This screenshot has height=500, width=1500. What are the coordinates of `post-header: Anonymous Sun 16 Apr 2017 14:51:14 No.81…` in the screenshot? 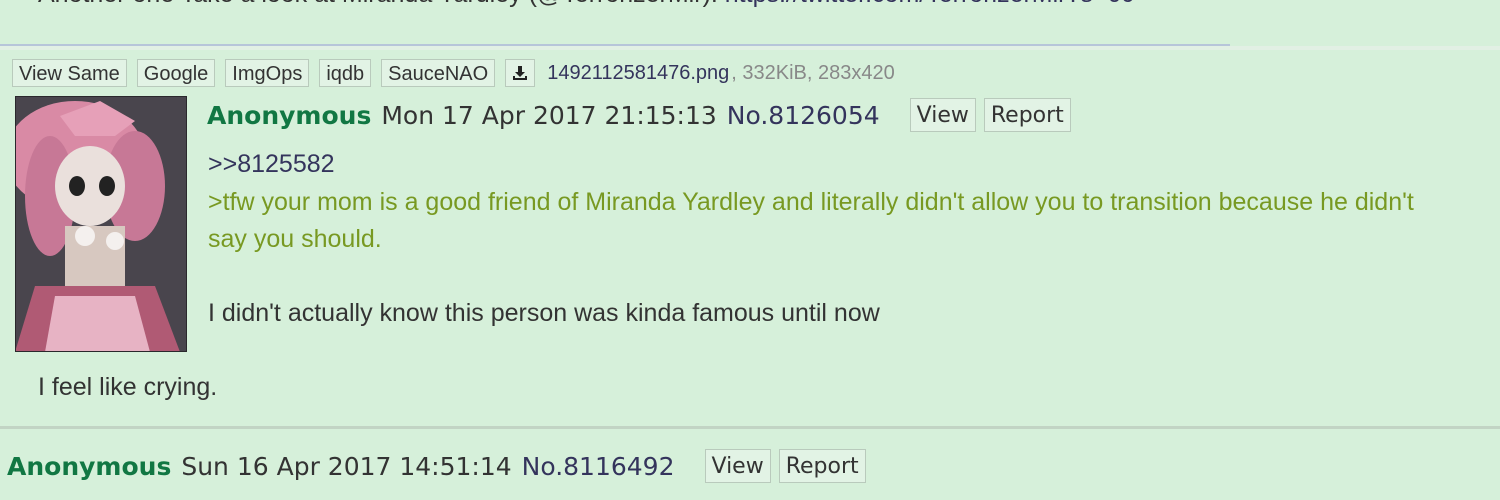 It's located at (436, 466).